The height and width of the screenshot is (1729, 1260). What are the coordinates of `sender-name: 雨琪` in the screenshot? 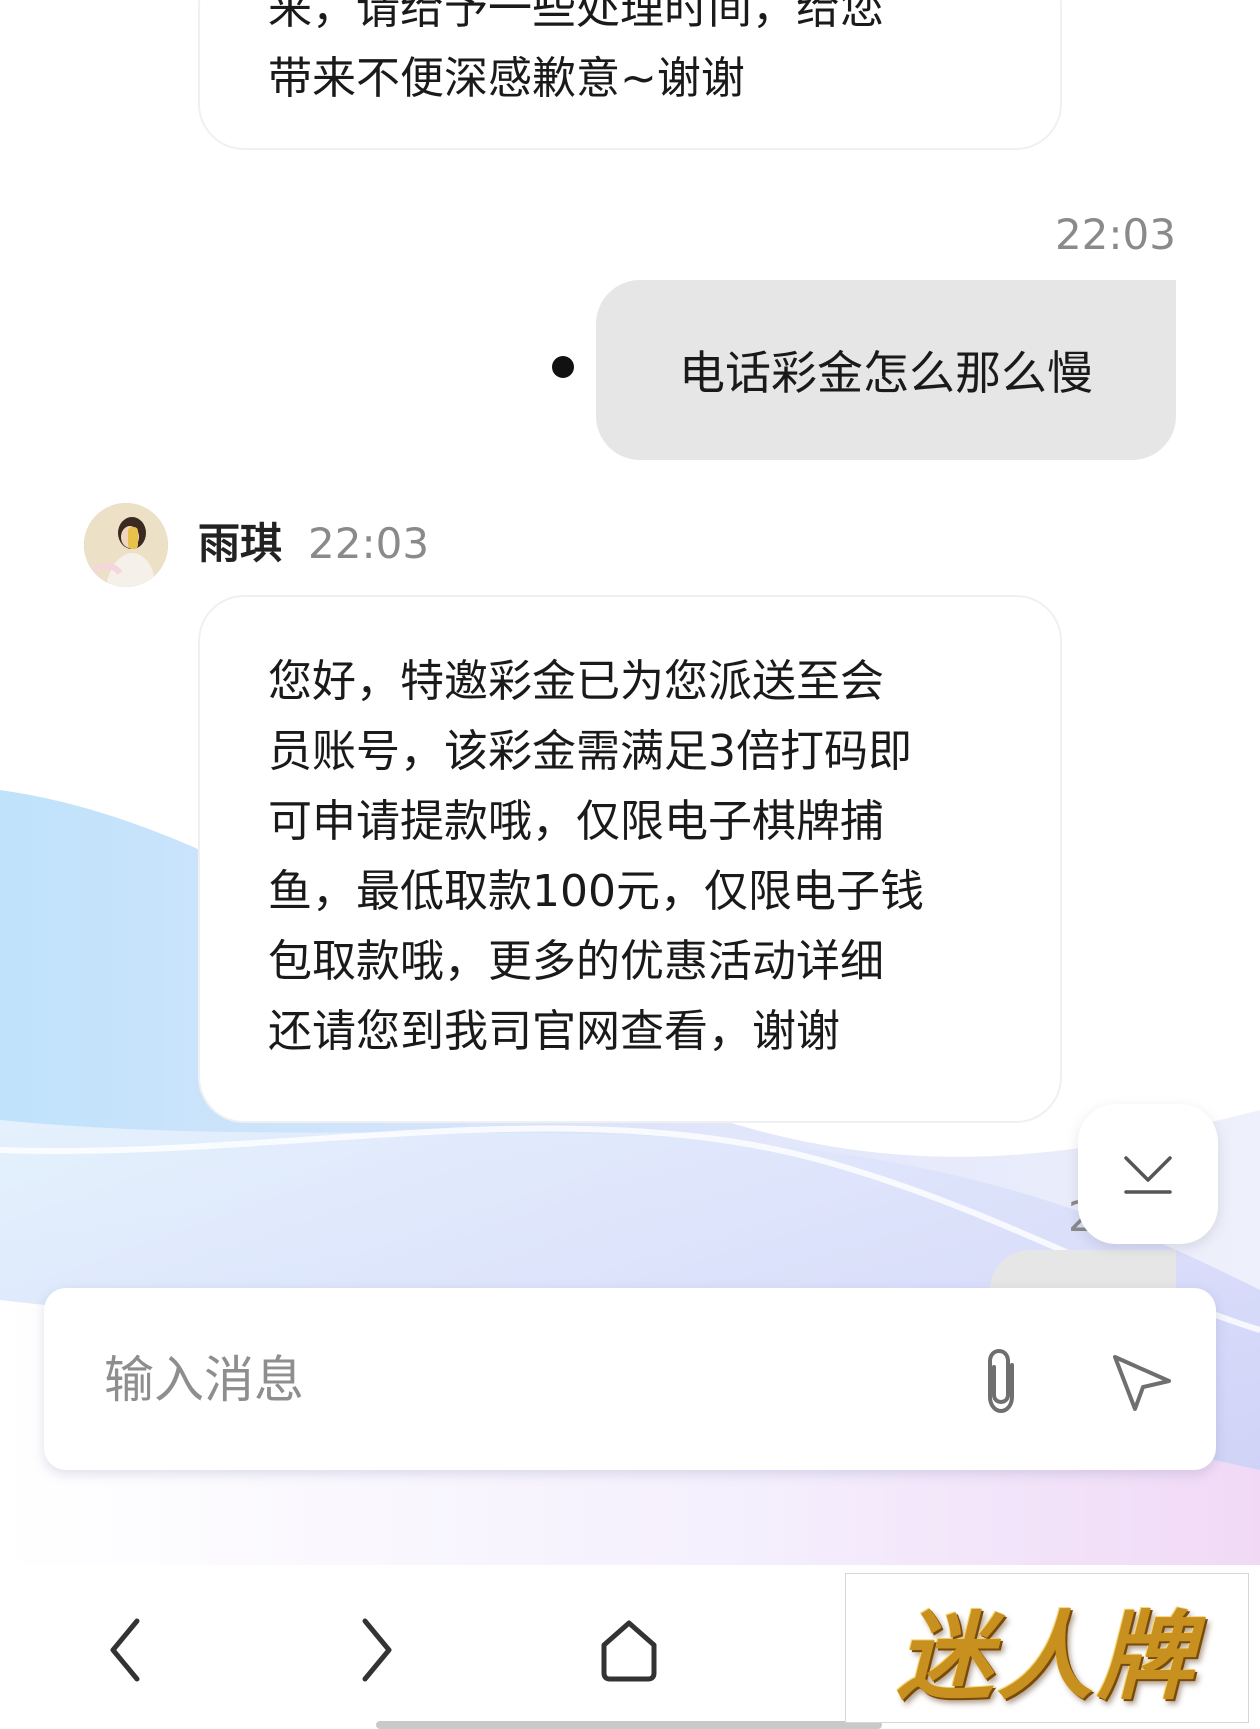 It's located at (240, 543).